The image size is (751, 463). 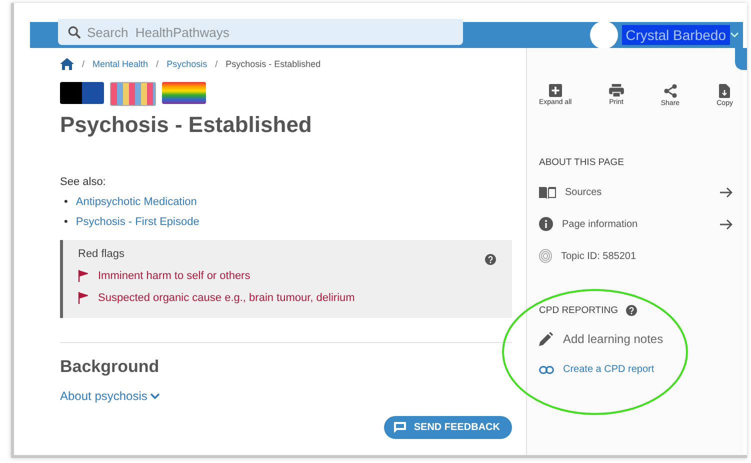 What do you see at coordinates (67, 64) in the screenshot?
I see `home-icon` at bounding box center [67, 64].